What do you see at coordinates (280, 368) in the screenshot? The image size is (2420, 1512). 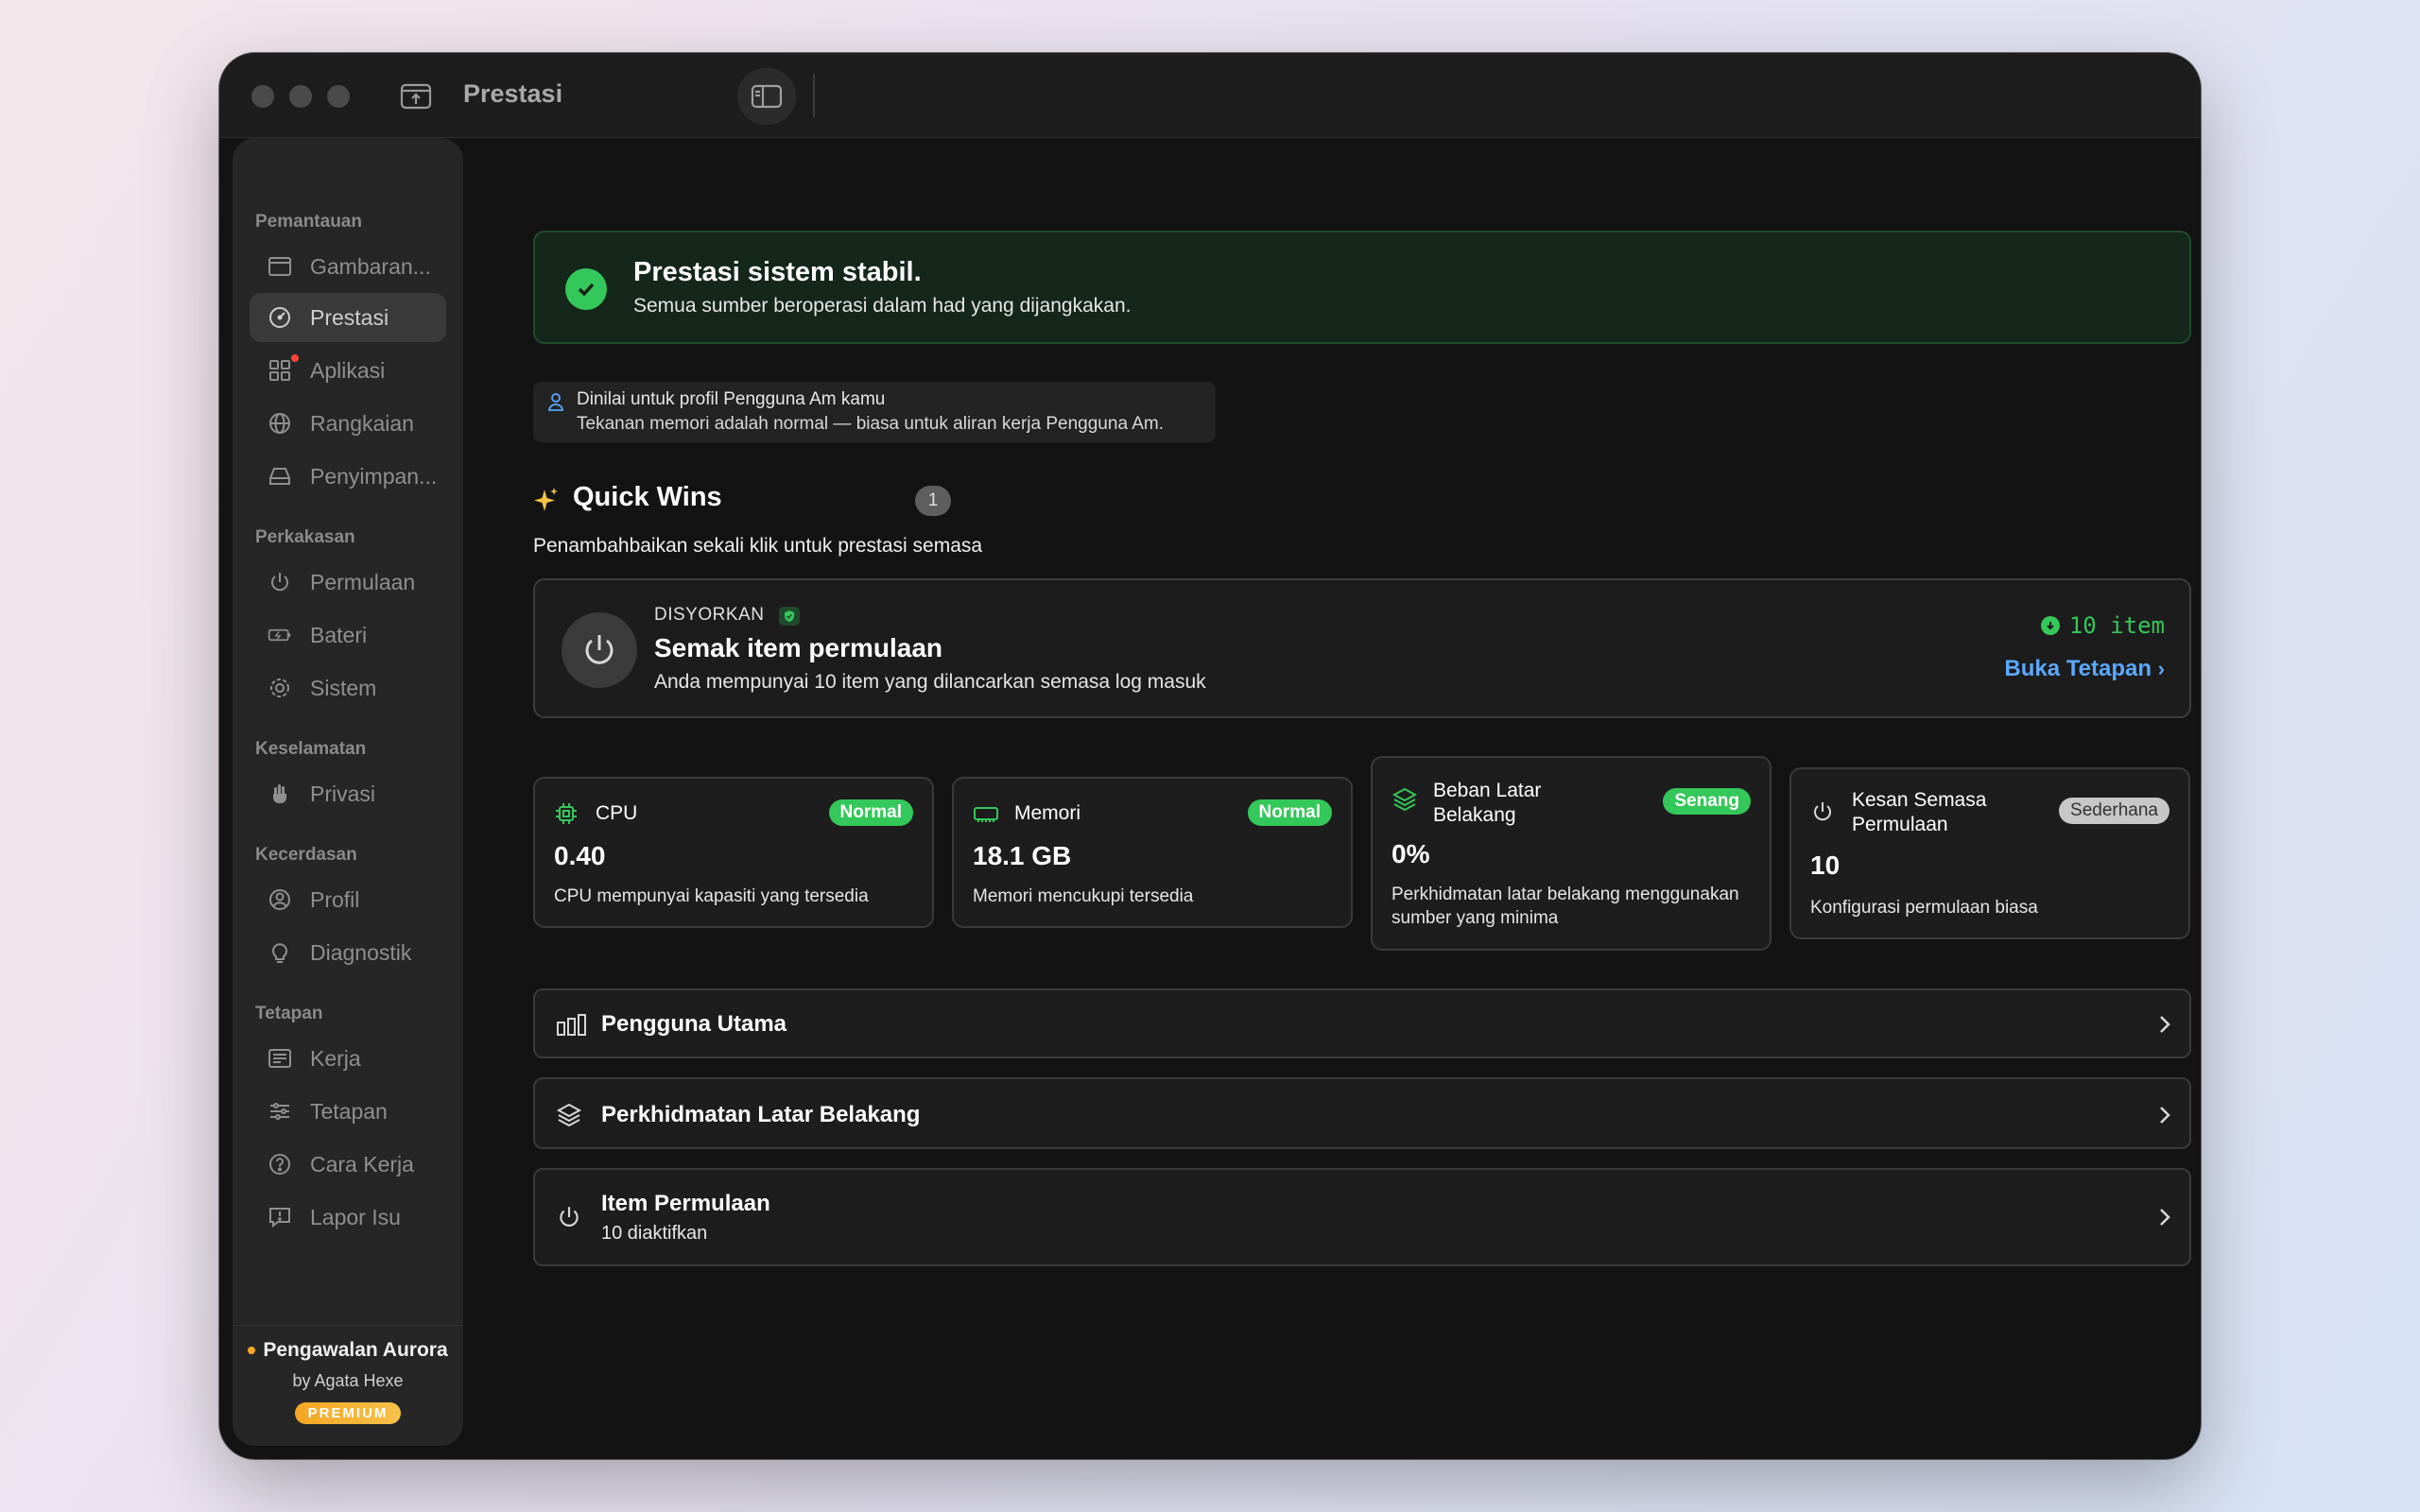 I see `apps-grid-icon` at bounding box center [280, 368].